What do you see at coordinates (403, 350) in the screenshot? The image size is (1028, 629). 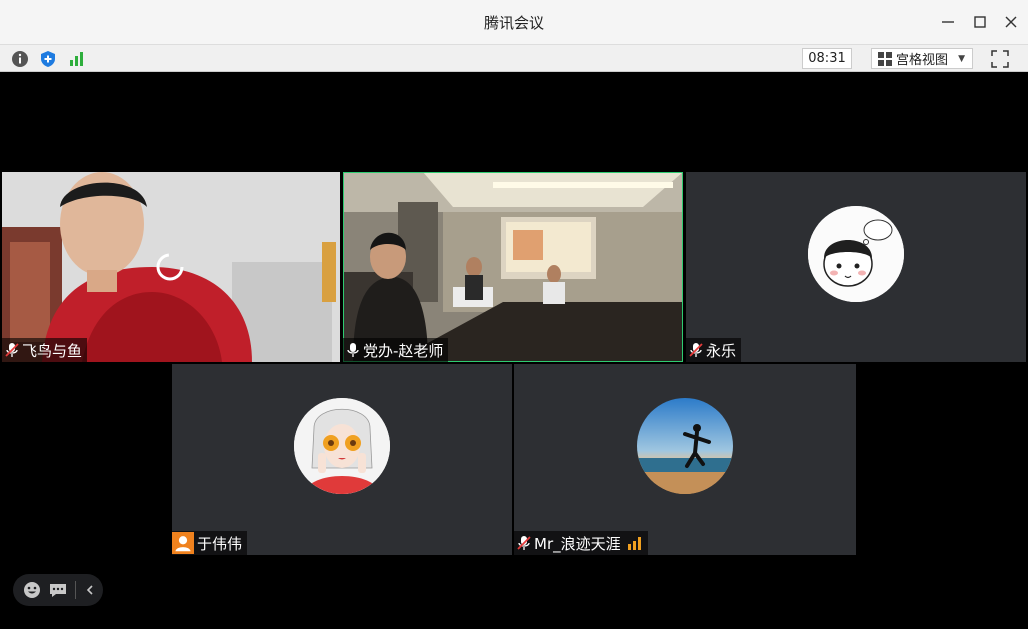 I see `participant-name: 党办-赵老师` at bounding box center [403, 350].